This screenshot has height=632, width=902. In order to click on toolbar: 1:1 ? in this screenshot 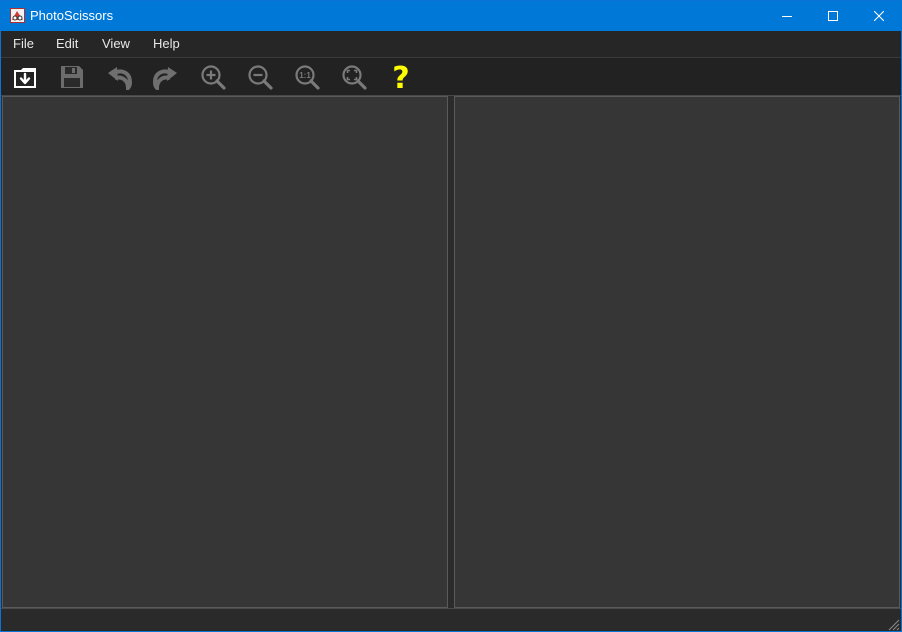, I will do `click(451, 77)`.